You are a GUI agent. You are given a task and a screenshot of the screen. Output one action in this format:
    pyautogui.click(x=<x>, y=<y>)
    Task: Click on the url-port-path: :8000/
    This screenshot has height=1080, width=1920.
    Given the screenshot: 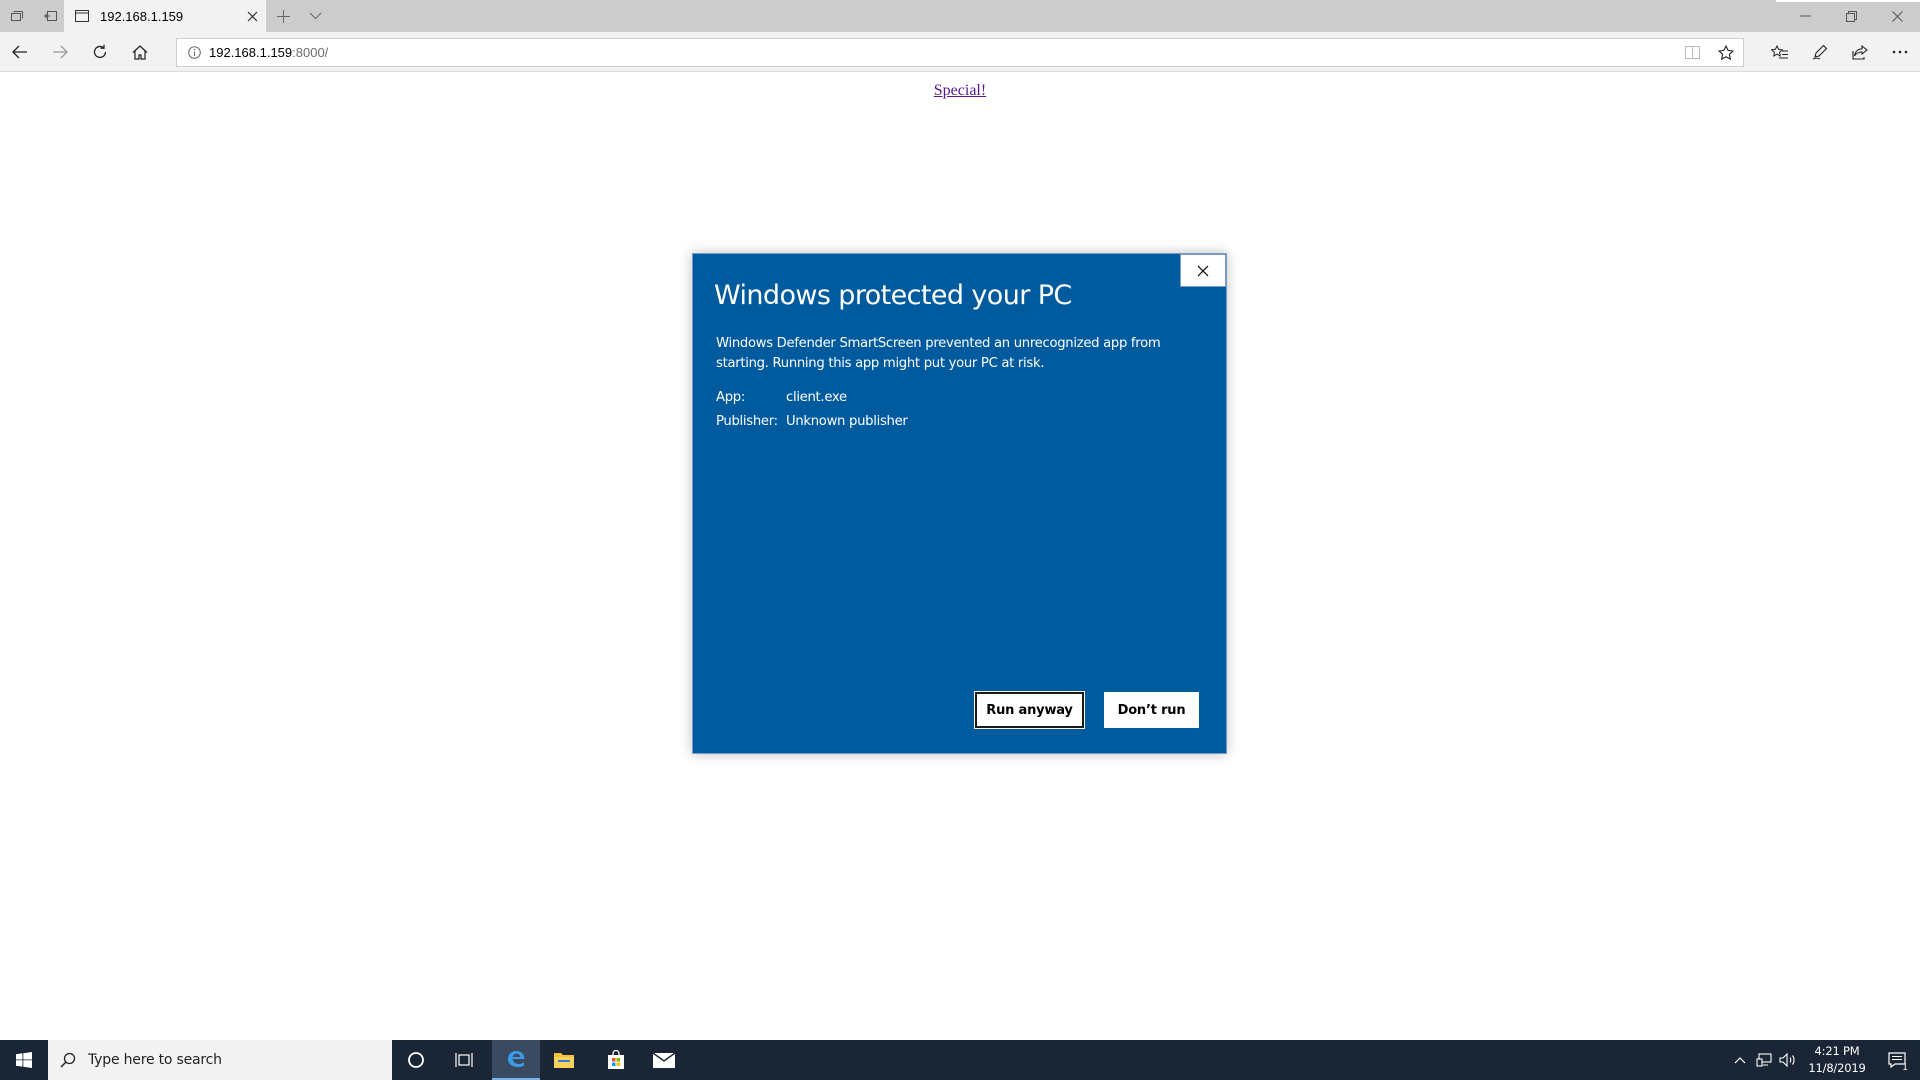 What is the action you would take?
    pyautogui.click(x=310, y=52)
    